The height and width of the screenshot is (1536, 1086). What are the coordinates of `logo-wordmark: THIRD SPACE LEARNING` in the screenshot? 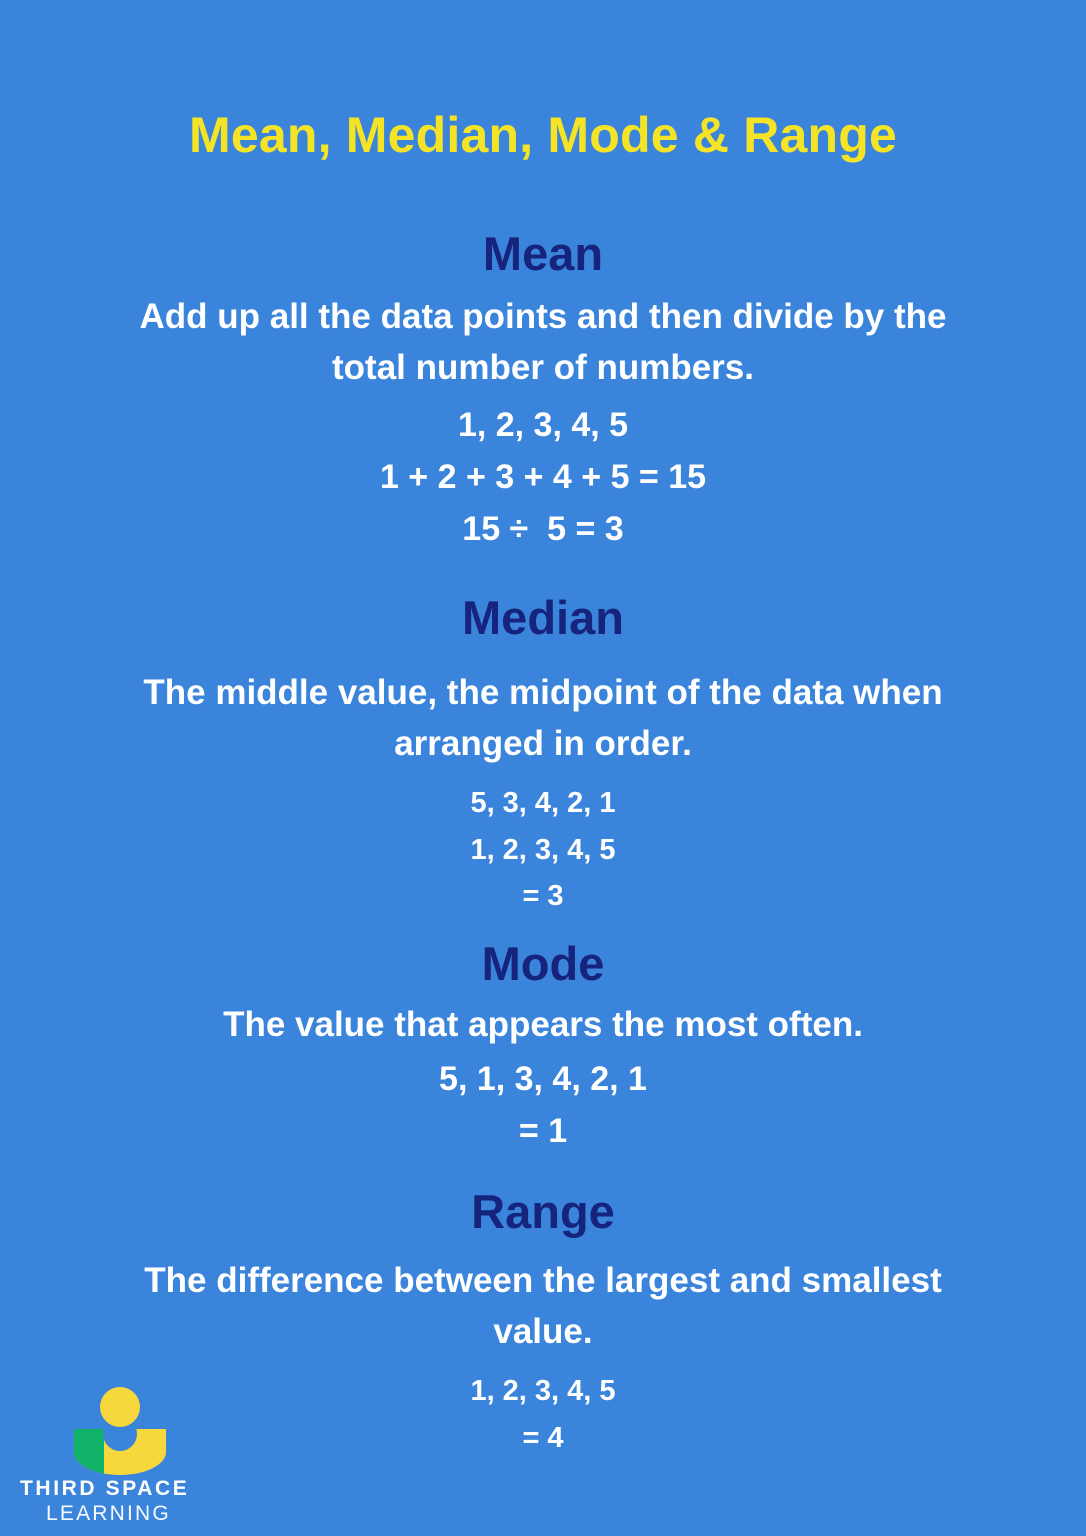 It's located at (121, 1501).